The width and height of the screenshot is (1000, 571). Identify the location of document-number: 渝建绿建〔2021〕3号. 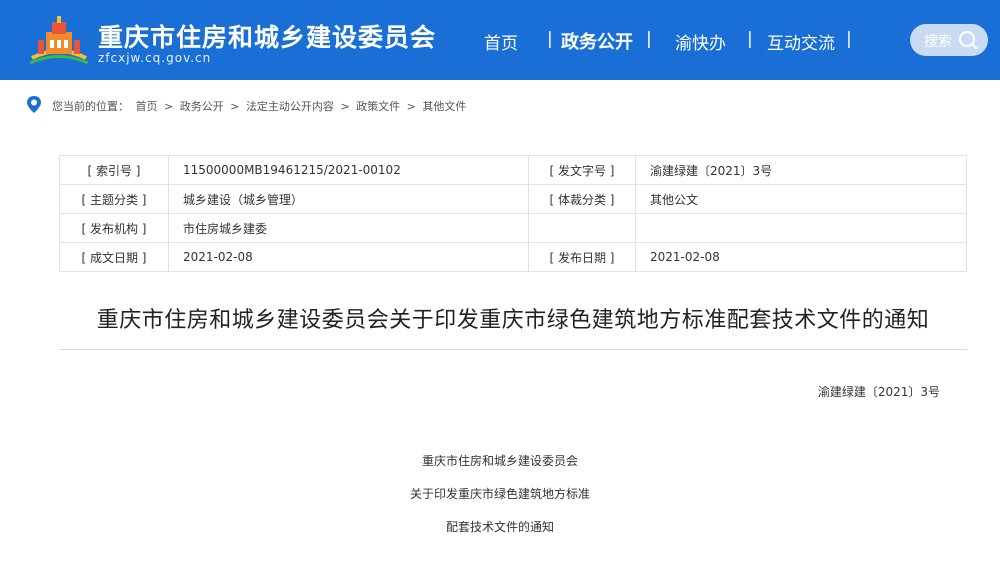
(878, 392).